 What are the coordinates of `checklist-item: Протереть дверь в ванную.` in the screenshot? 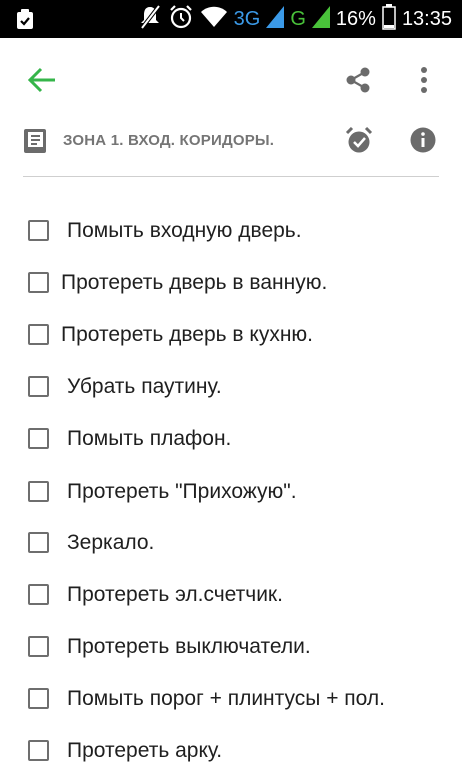 It's located at (231, 284).